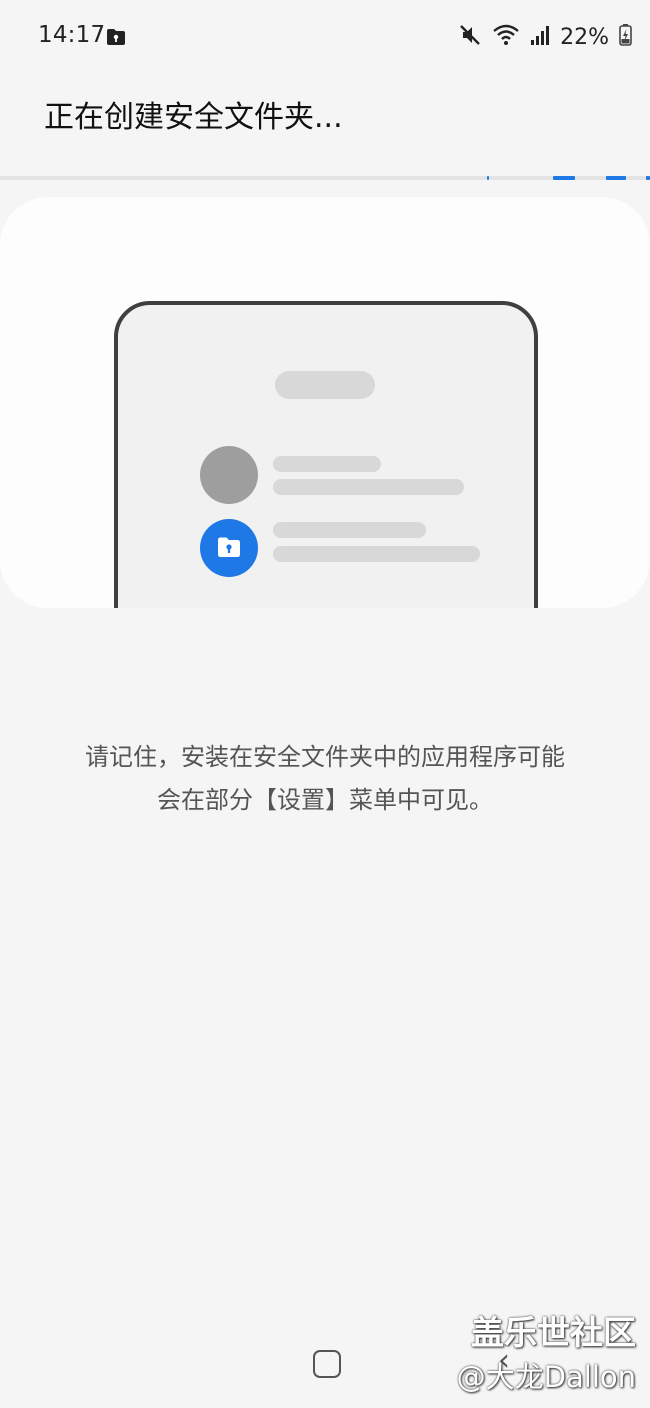  Describe the element at coordinates (470, 37) in the screenshot. I see `mute-icon` at that location.